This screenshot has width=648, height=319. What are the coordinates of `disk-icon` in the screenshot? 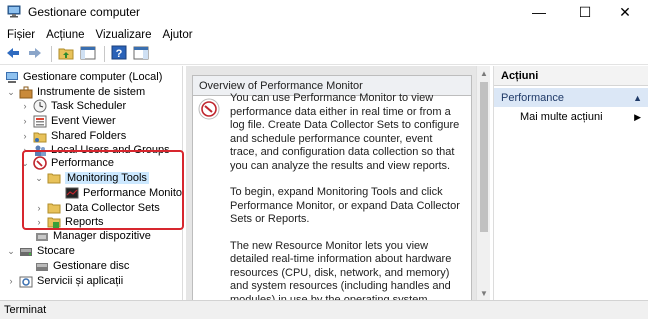 It's located at (41, 266).